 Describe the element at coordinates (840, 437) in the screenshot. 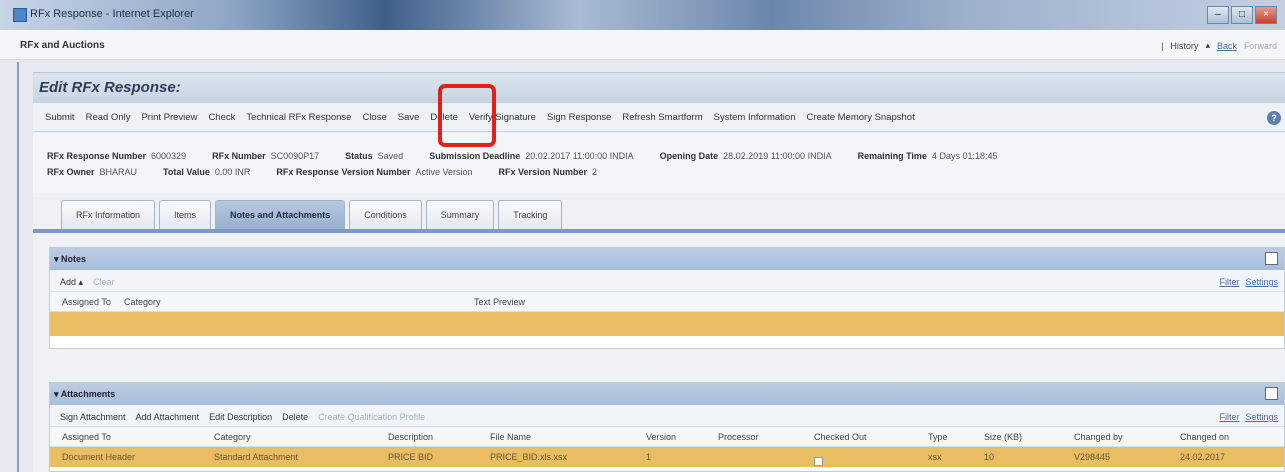

I see `col-checked-out: Checked Out` at that location.